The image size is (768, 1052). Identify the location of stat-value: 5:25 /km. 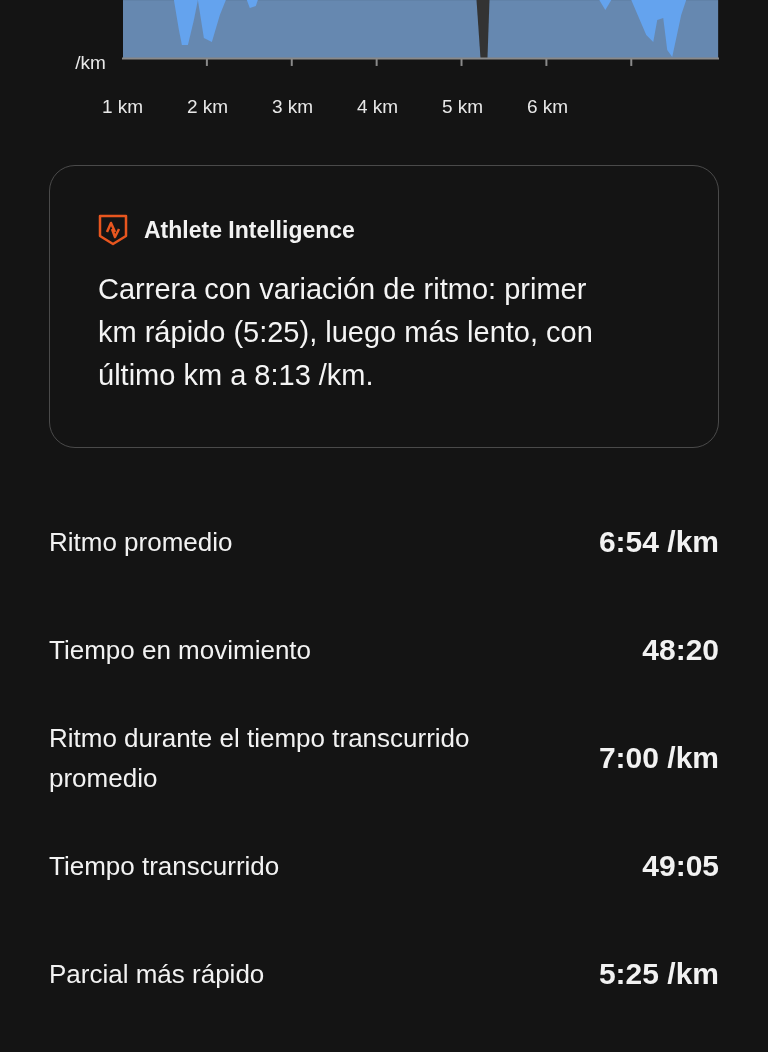
(658, 974).